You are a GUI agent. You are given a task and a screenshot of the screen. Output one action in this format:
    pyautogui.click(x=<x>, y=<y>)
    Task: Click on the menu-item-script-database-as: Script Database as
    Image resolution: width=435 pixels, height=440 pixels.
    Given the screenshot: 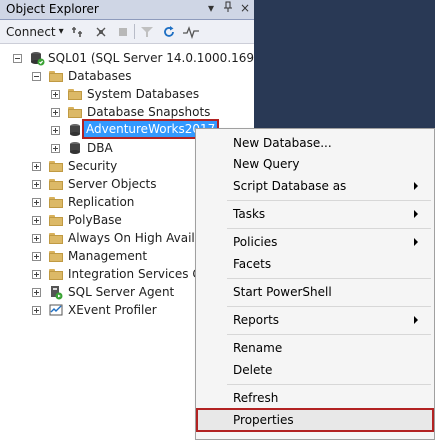 What is the action you would take?
    pyautogui.click(x=315, y=186)
    